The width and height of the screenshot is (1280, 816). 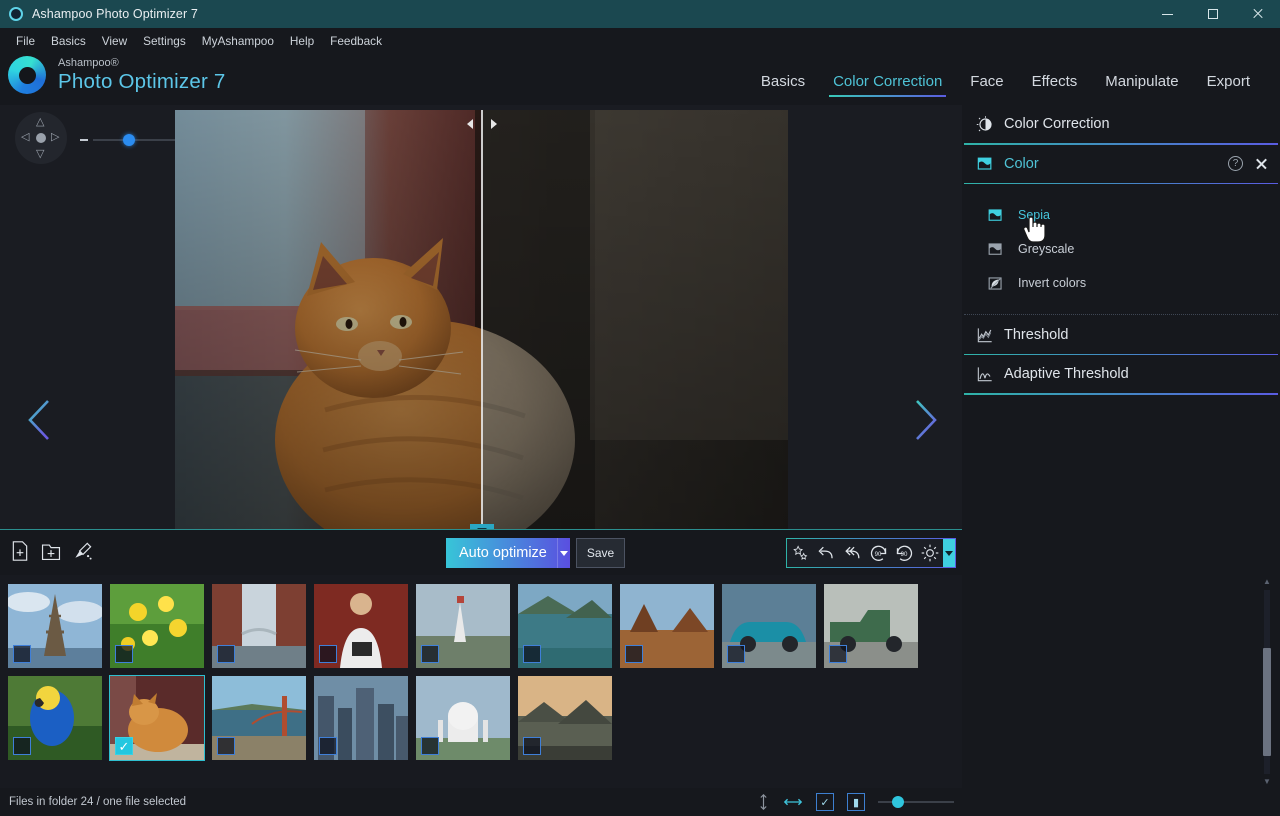 I want to click on zoom-slider-track, so click(x=140, y=140).